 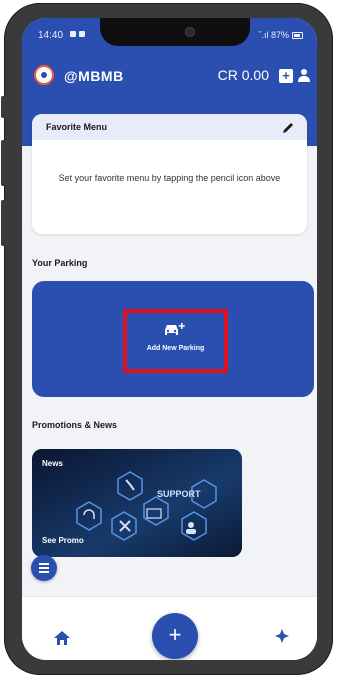 What do you see at coordinates (175, 348) in the screenshot?
I see `add-new-parking-label: Add New Parking` at bounding box center [175, 348].